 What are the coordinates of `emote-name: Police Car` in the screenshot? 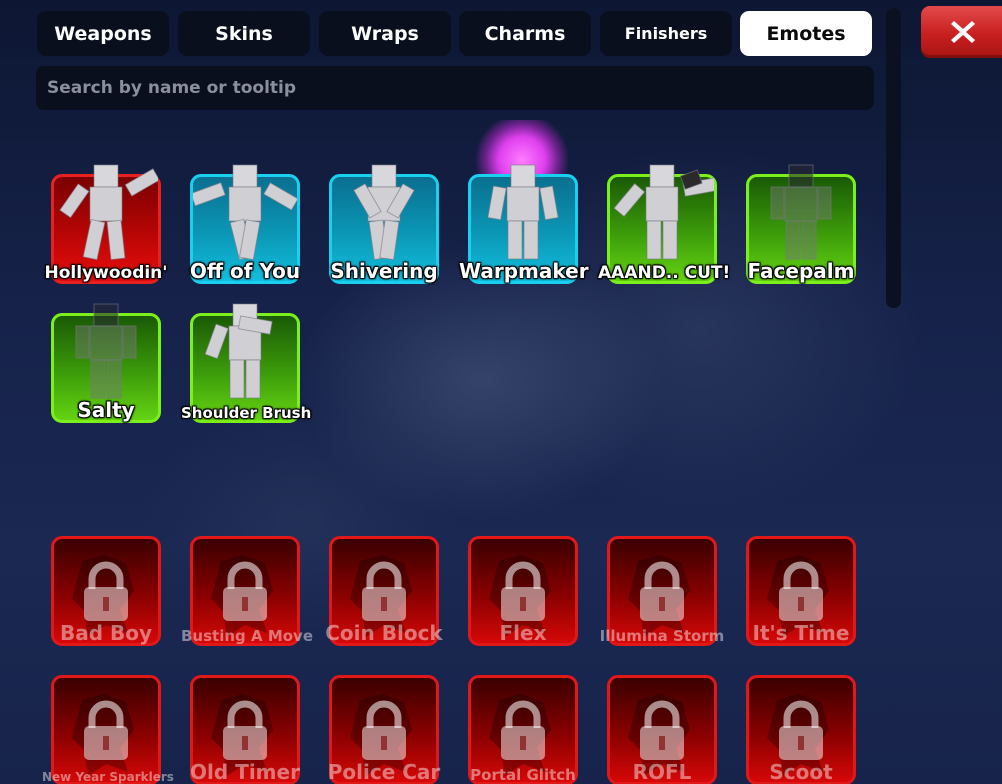 It's located at (384, 772).